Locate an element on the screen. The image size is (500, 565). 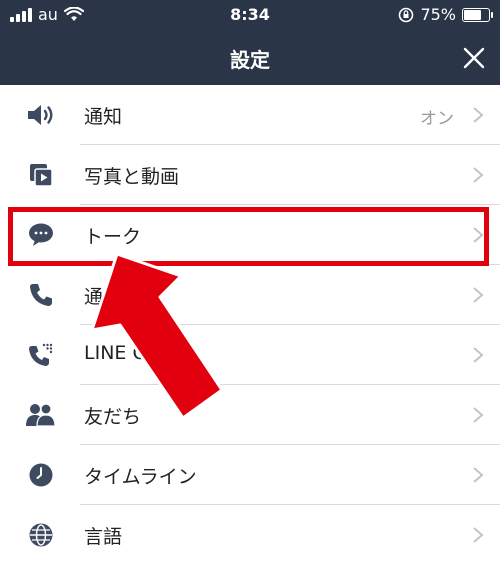
settings-item-label: LINE Out is located at coordinates (125, 353).